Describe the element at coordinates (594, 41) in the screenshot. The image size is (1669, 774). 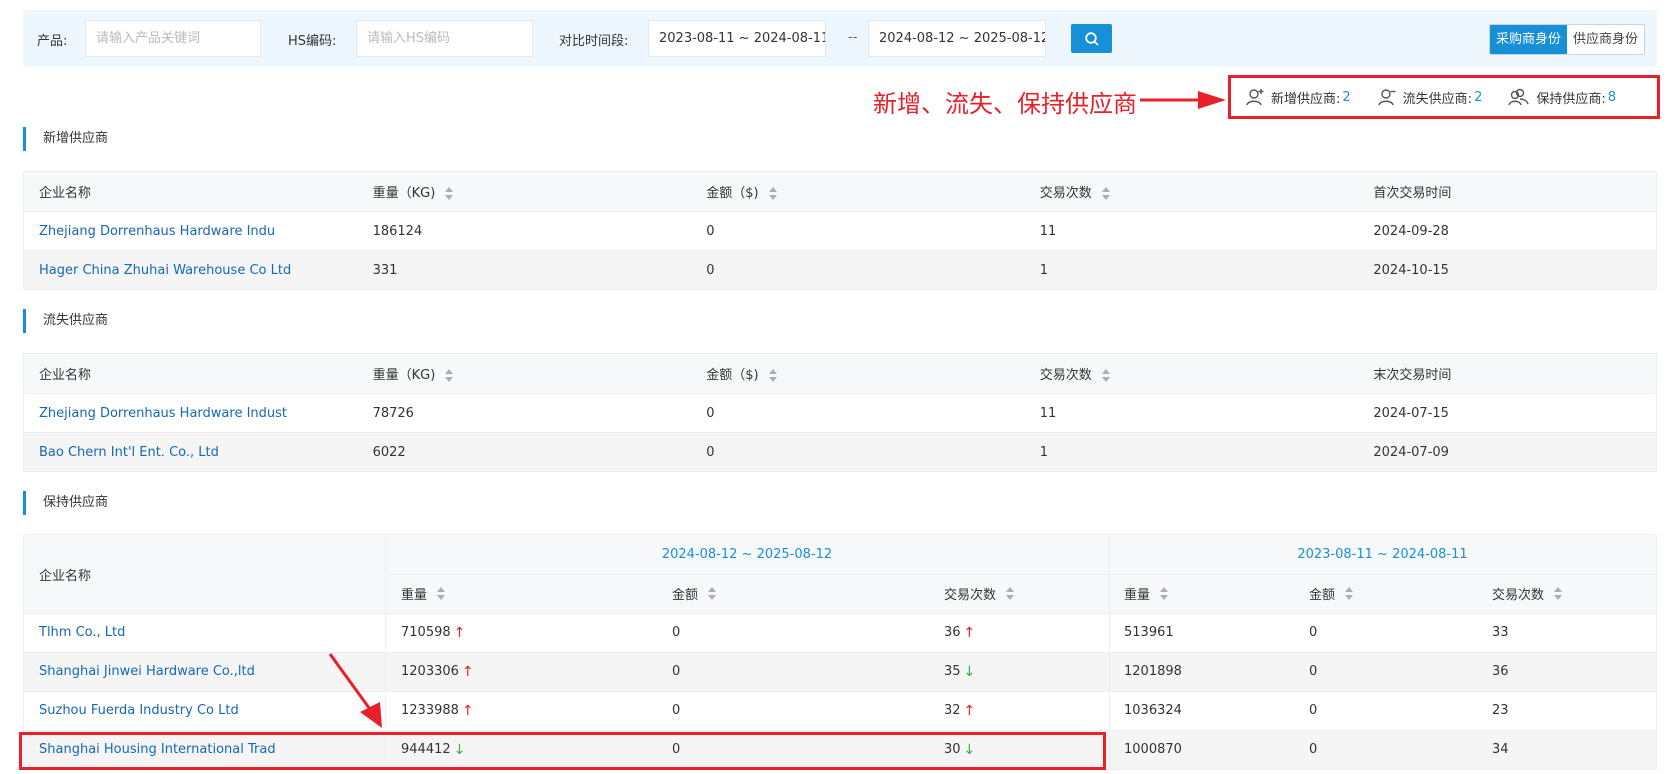
I see `period-label: 对比时间段:` at that location.